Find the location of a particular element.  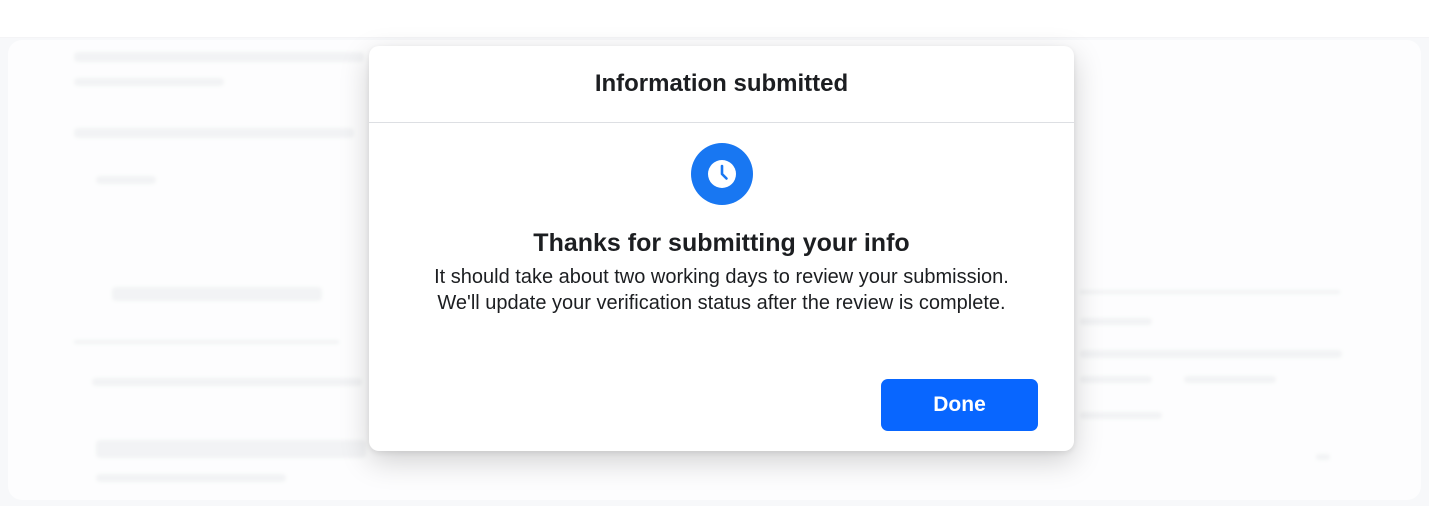

clock-glyph is located at coordinates (721, 174).